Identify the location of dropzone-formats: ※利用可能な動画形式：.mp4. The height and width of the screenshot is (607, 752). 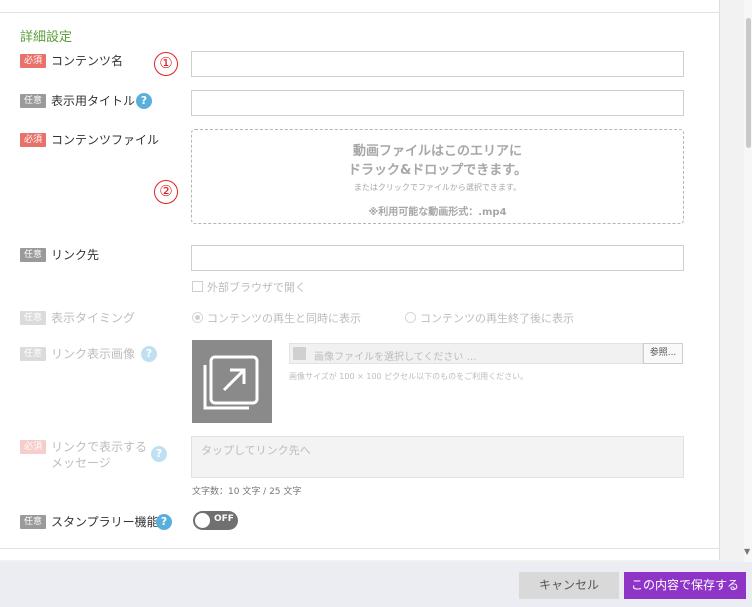
(437, 212).